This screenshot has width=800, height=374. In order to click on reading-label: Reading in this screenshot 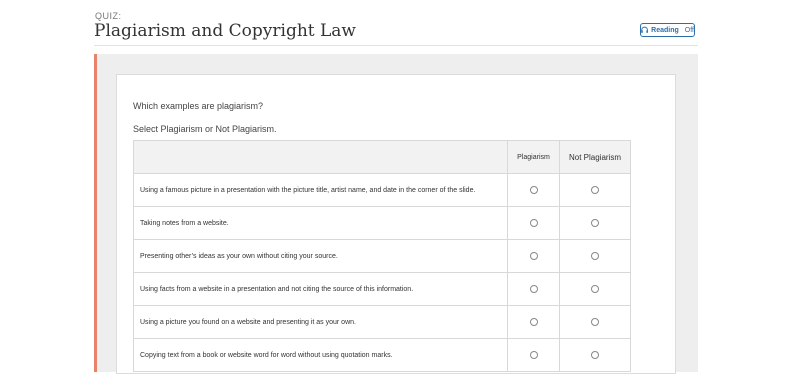, I will do `click(665, 30)`.